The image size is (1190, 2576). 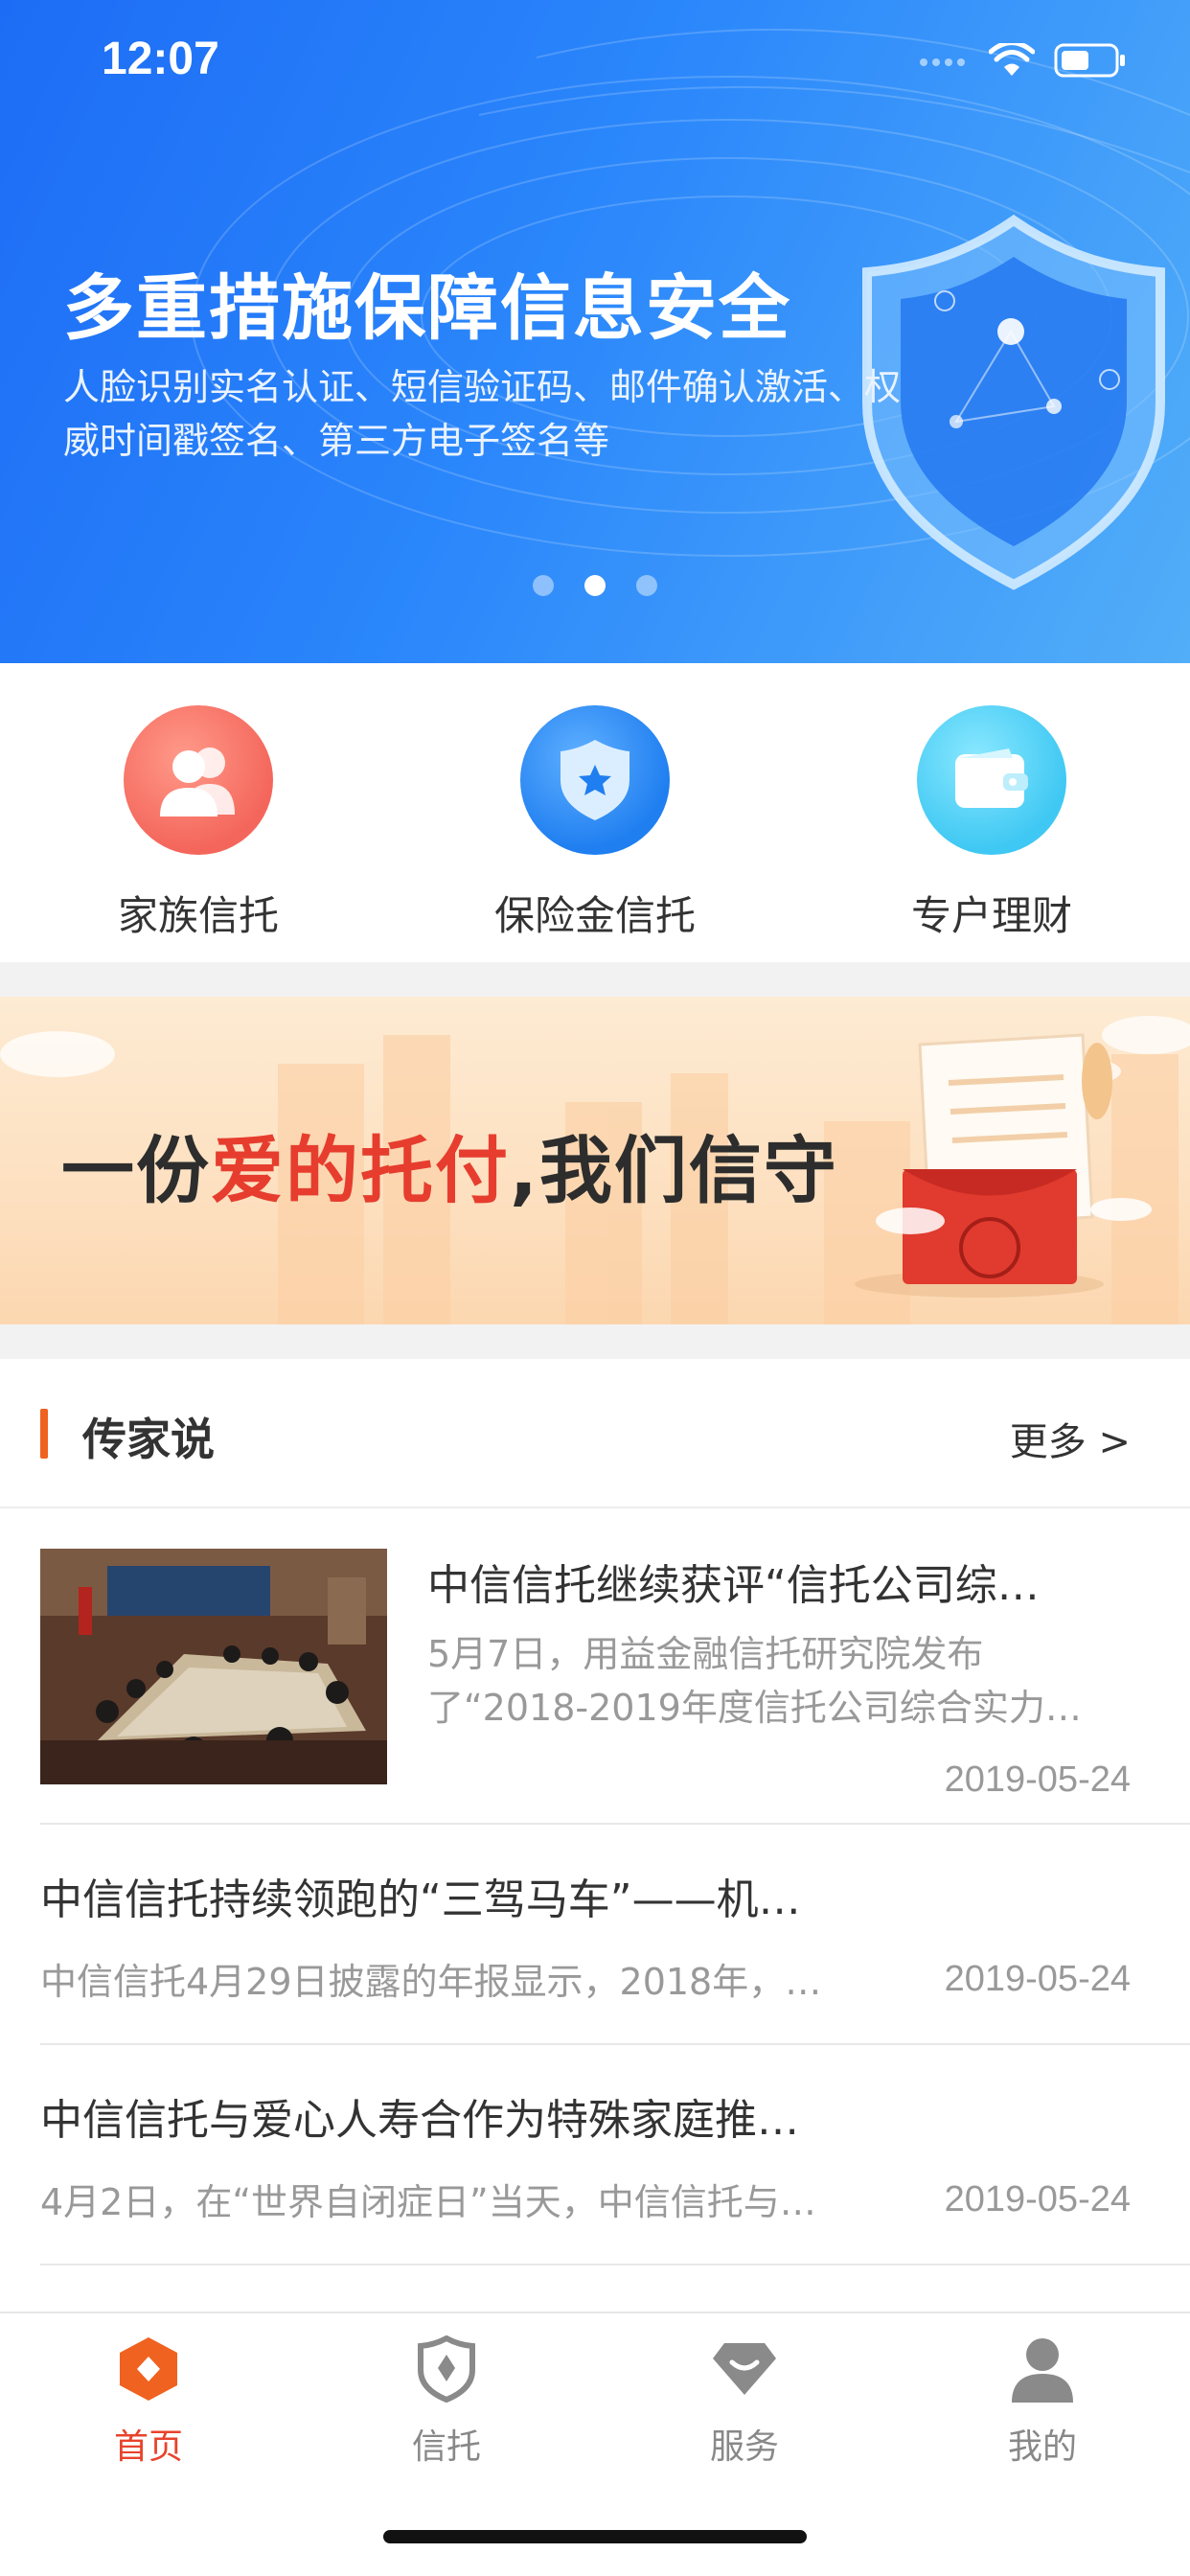 What do you see at coordinates (991, 915) in the screenshot?
I see `quick-entry-label: 专户理财` at bounding box center [991, 915].